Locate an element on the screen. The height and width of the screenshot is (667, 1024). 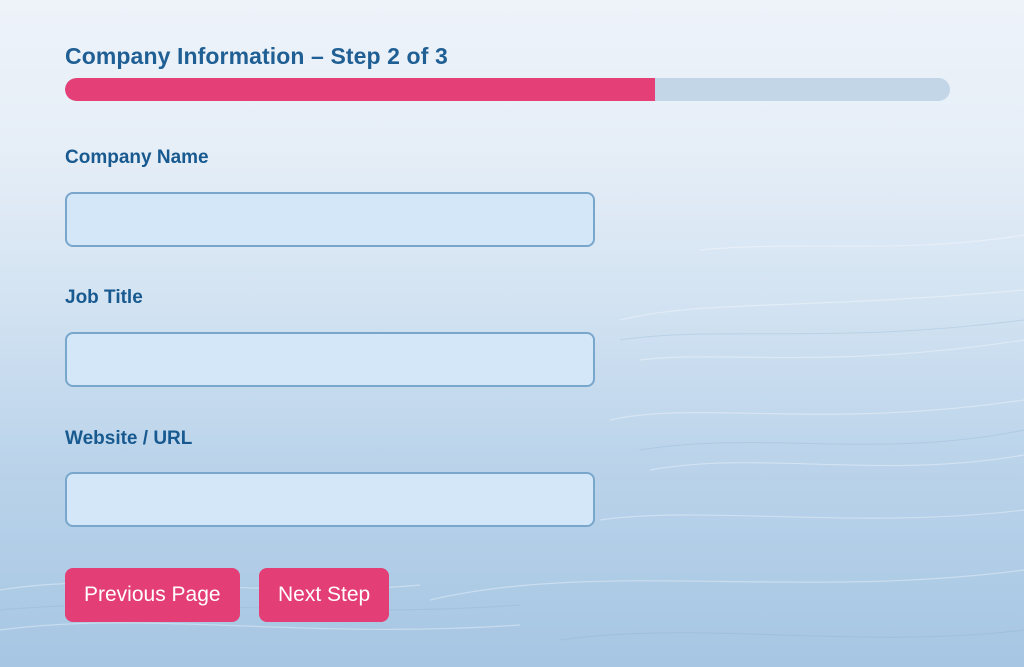
previous-page-button: Previous Page is located at coordinates (152, 595).